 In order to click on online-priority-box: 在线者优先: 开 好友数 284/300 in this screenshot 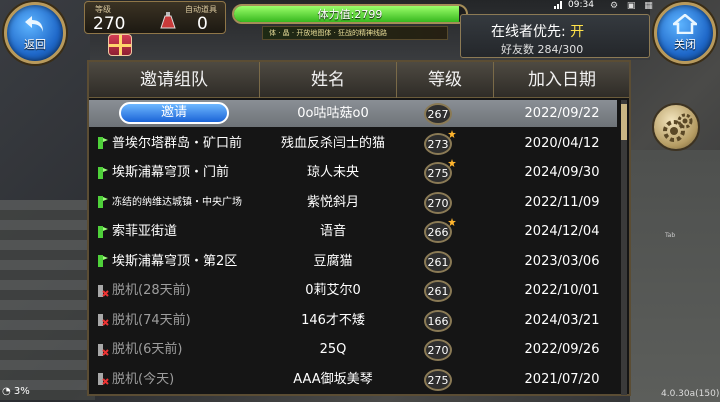, I will do `click(555, 36)`.